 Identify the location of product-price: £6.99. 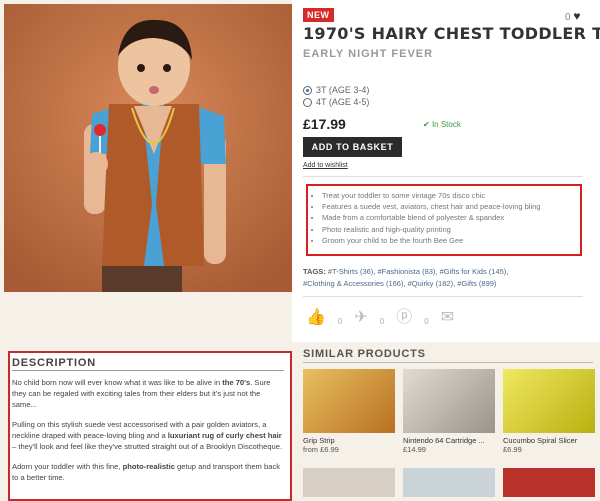
(512, 449).